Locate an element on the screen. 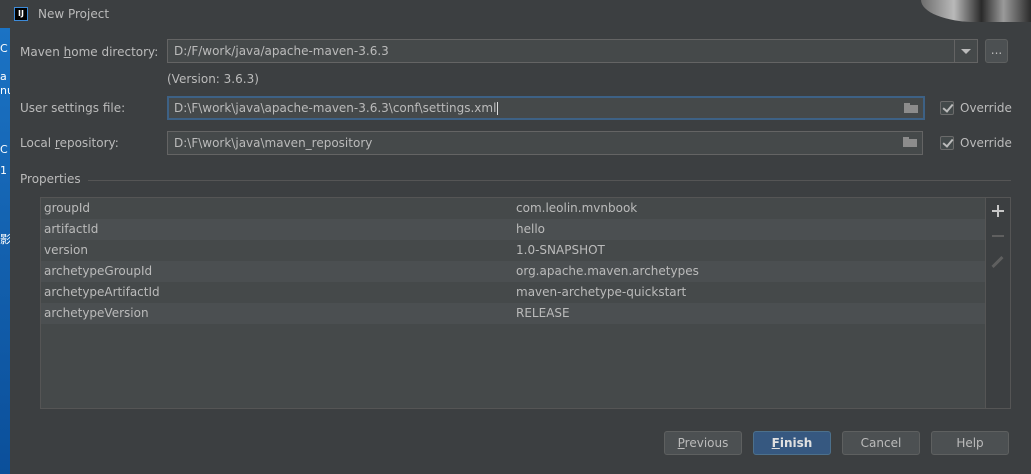 The width and height of the screenshot is (1031, 474). property-key: archetypeArtifactId is located at coordinates (102, 292).